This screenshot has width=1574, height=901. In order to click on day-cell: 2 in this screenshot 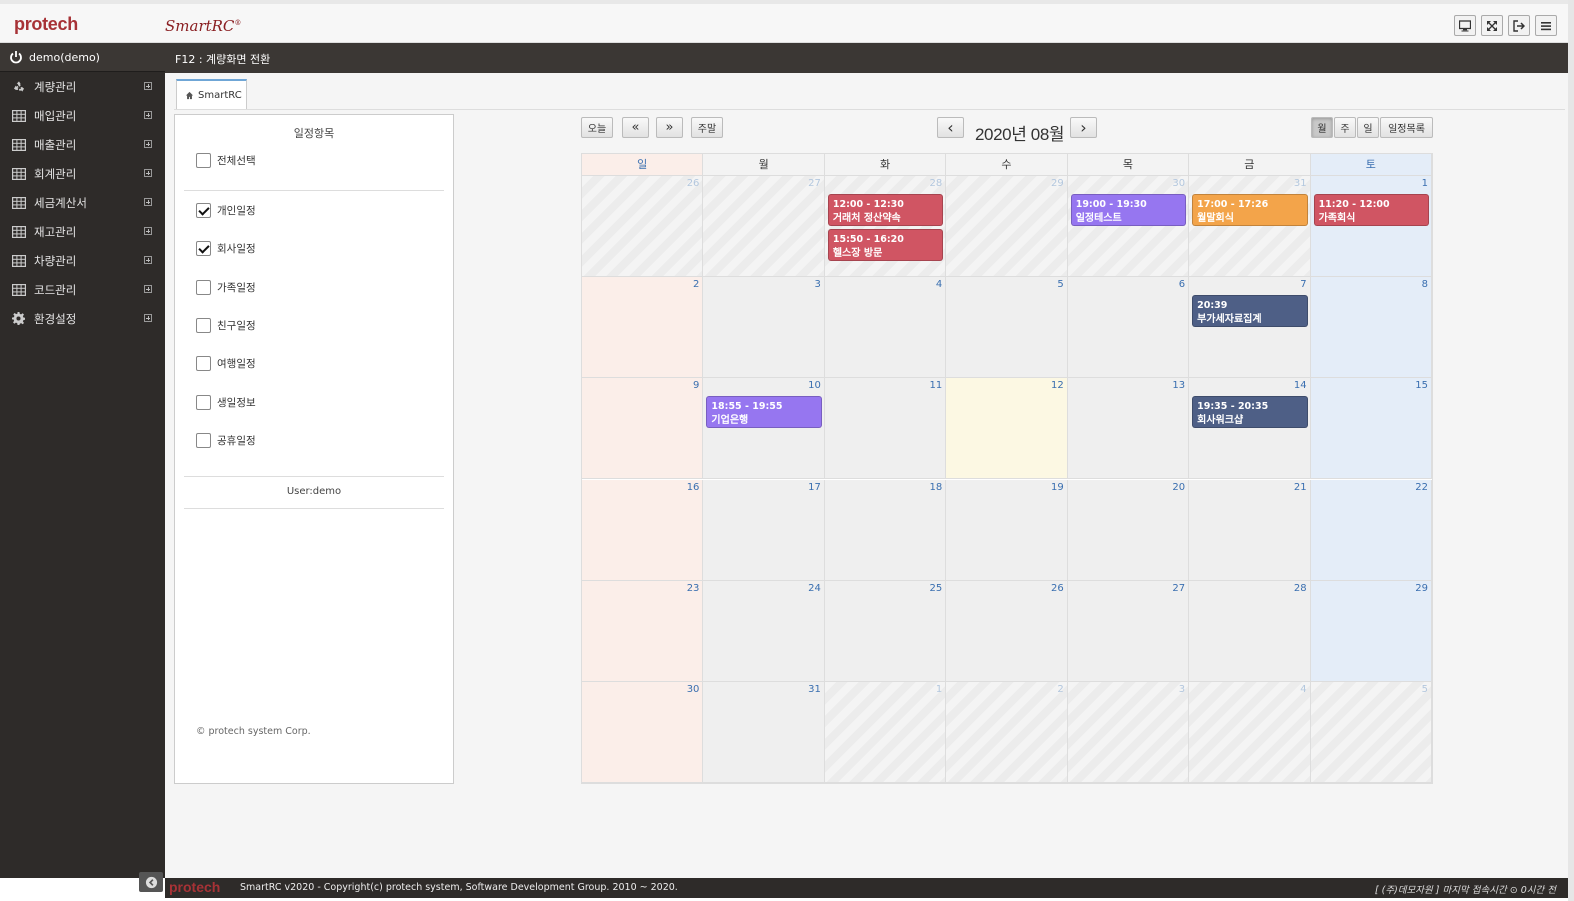, I will do `click(1007, 732)`.